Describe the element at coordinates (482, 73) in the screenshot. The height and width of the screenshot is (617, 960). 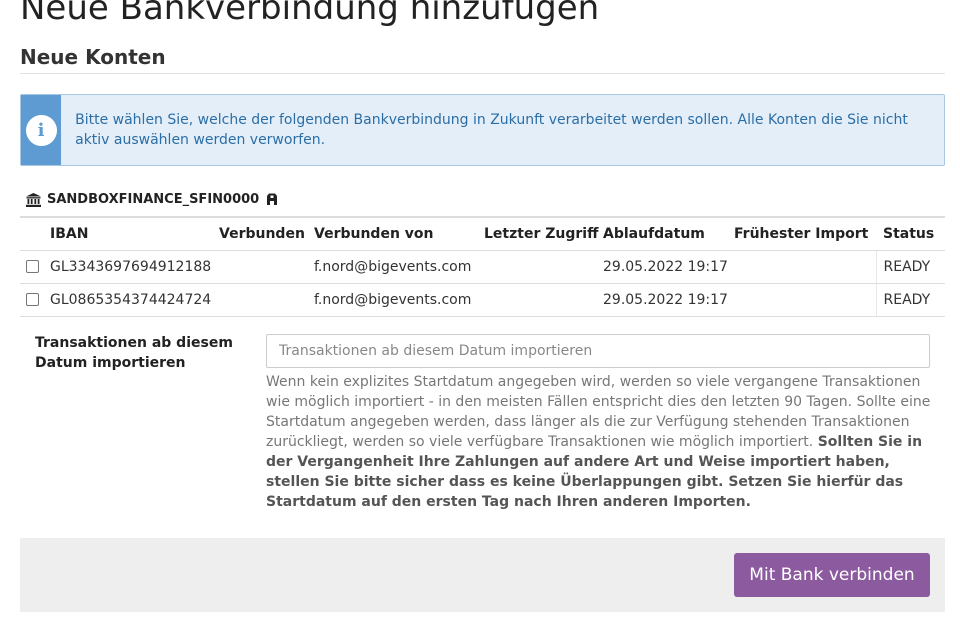
I see `section-divider` at that location.